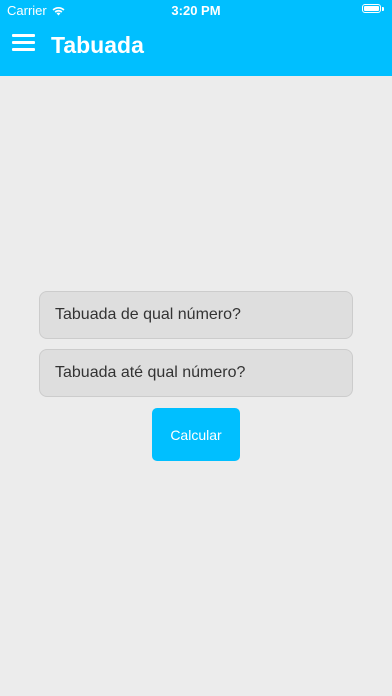 The width and height of the screenshot is (392, 696). I want to click on page-title: Tabuada, so click(97, 45).